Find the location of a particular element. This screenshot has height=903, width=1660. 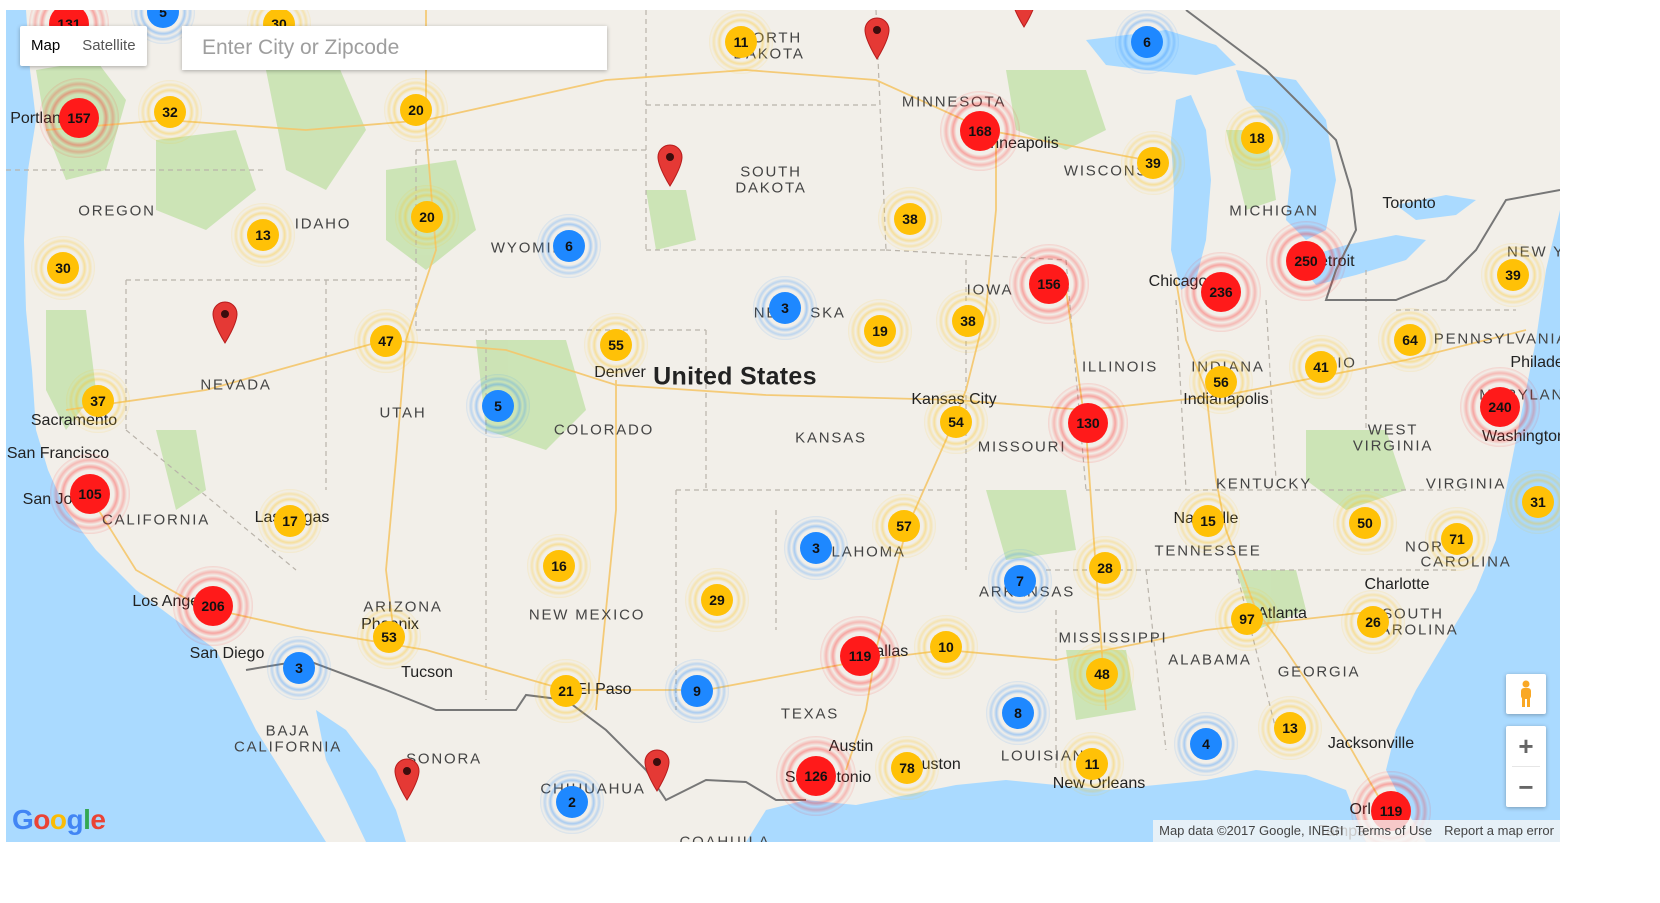

cluster-count: 16 is located at coordinates (559, 566).